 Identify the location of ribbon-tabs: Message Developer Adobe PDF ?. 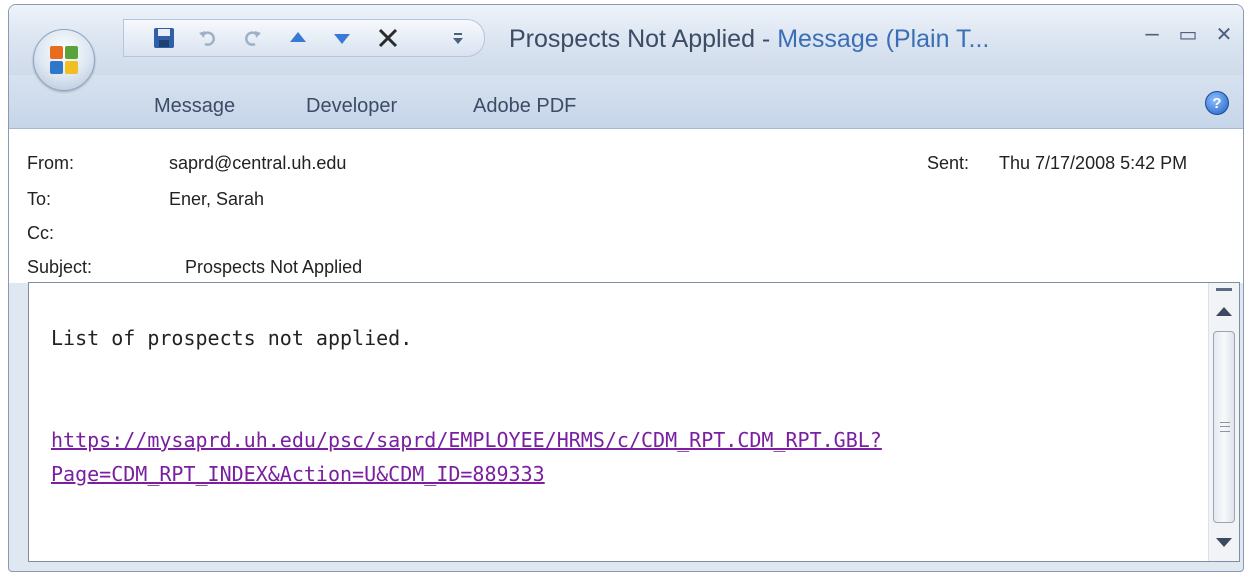
(626, 102).